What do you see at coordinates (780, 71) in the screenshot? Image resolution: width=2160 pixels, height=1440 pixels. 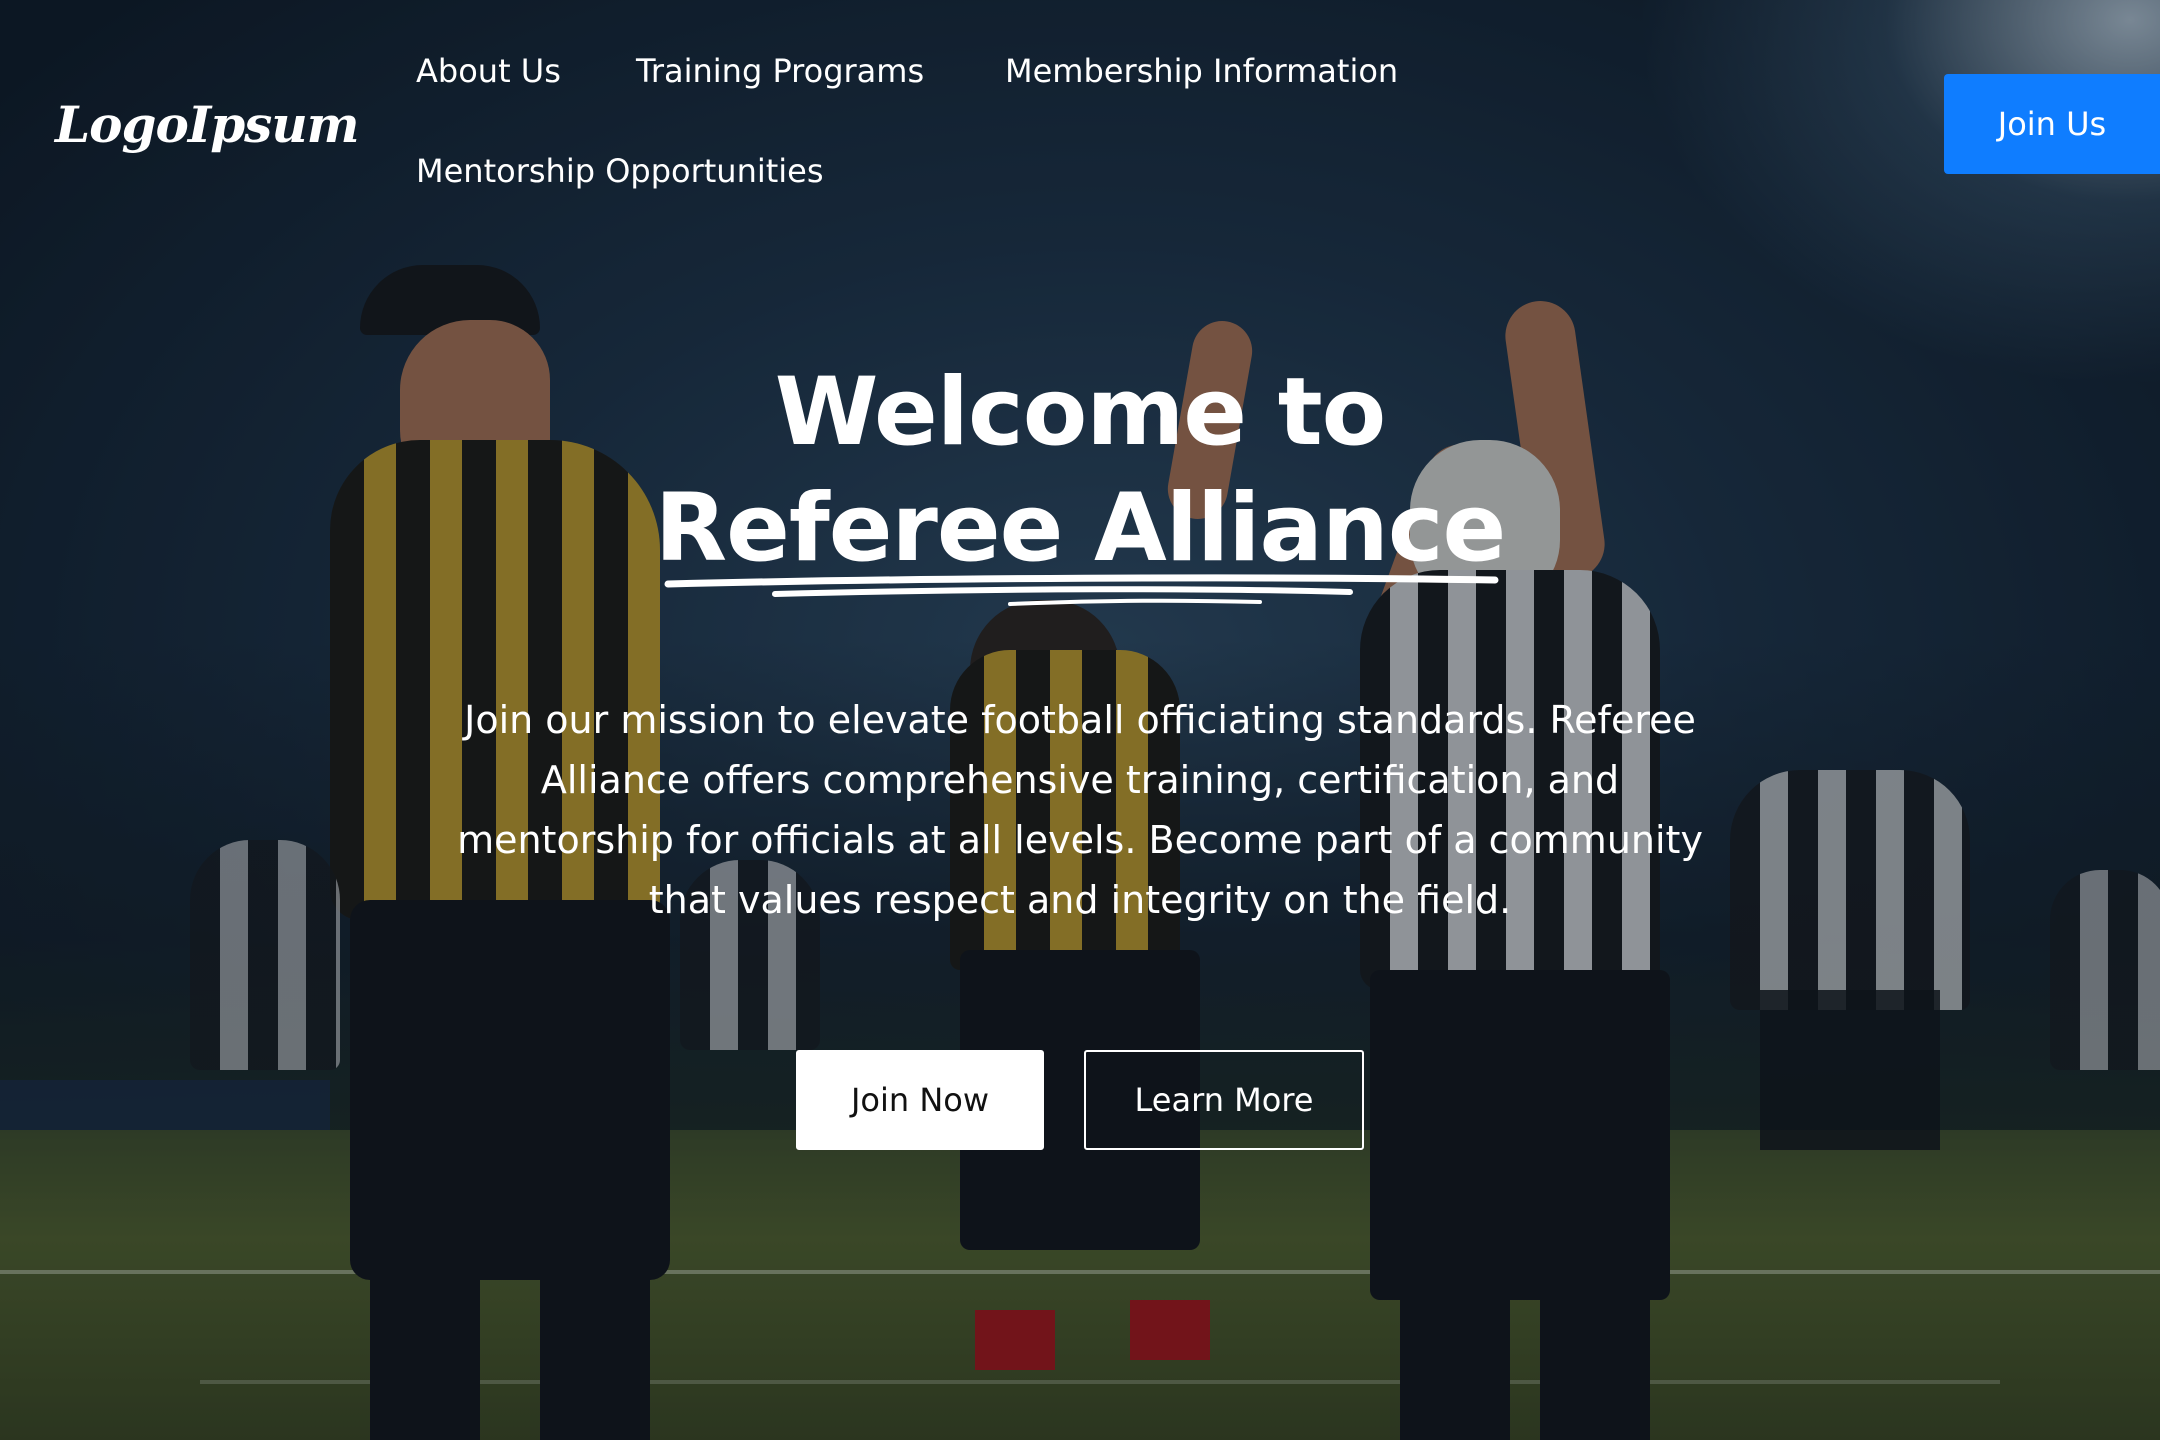 I see `nav-link-training-programs: Training Programs` at bounding box center [780, 71].